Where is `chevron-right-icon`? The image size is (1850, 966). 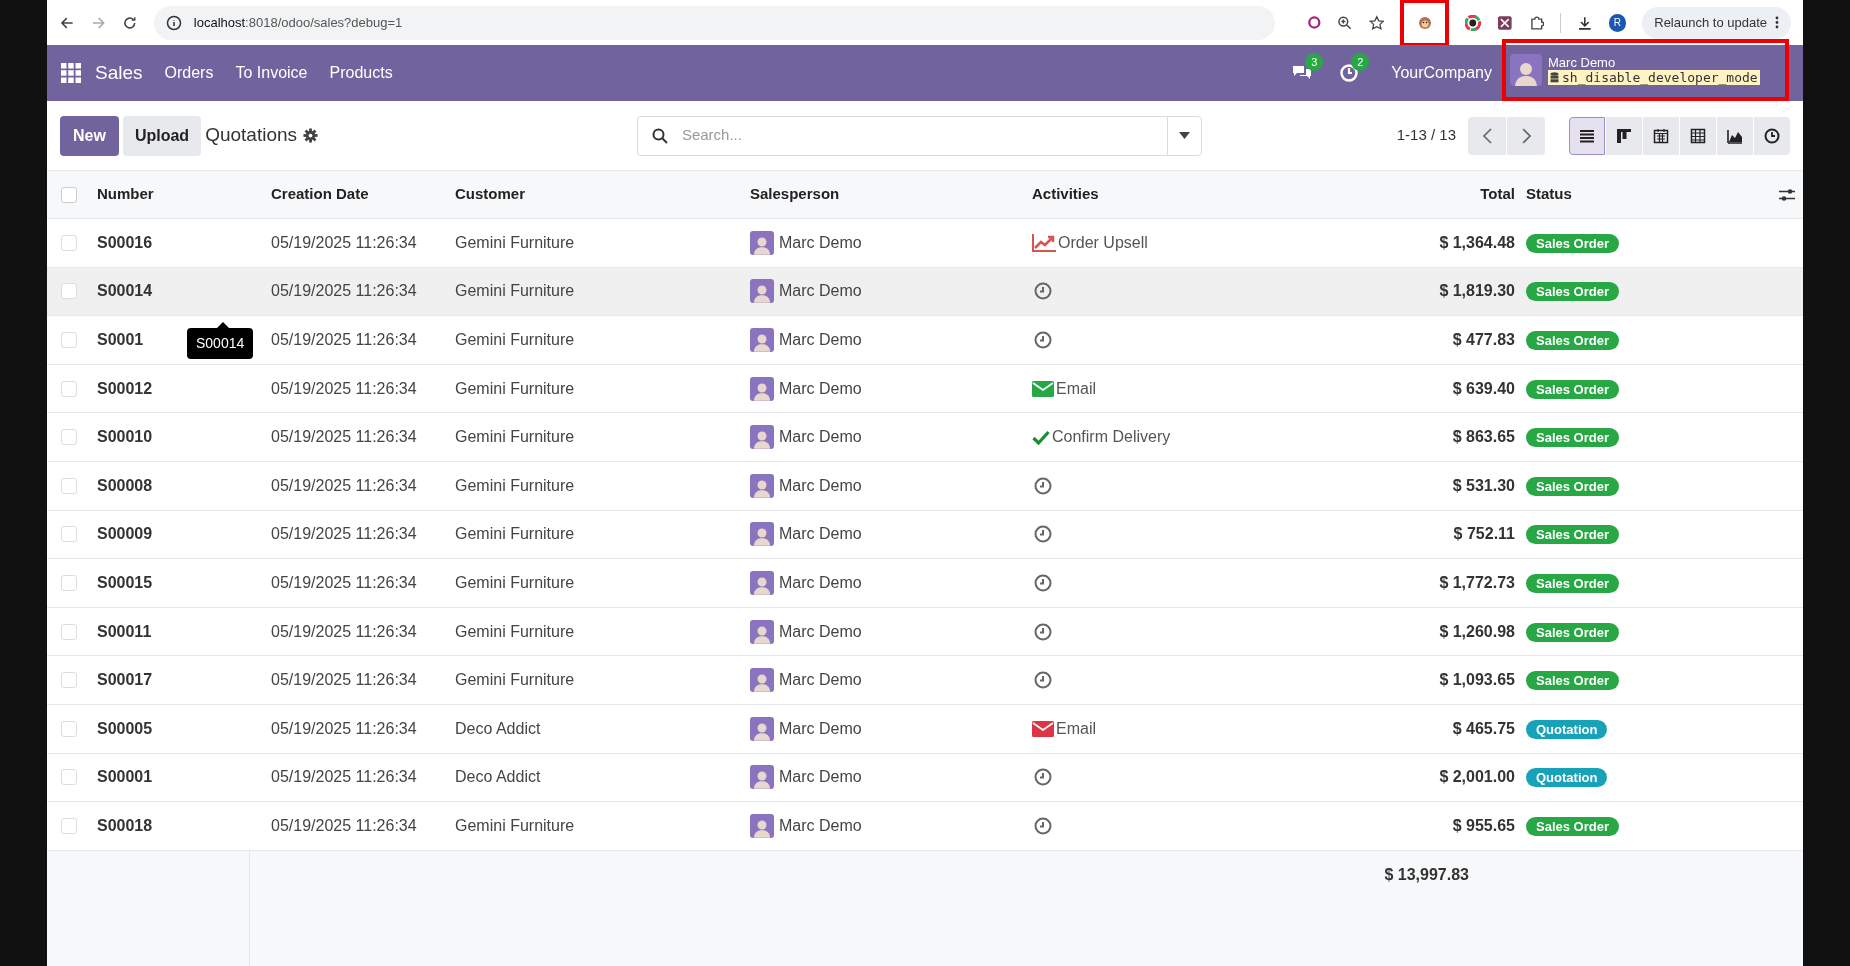 chevron-right-icon is located at coordinates (1526, 135).